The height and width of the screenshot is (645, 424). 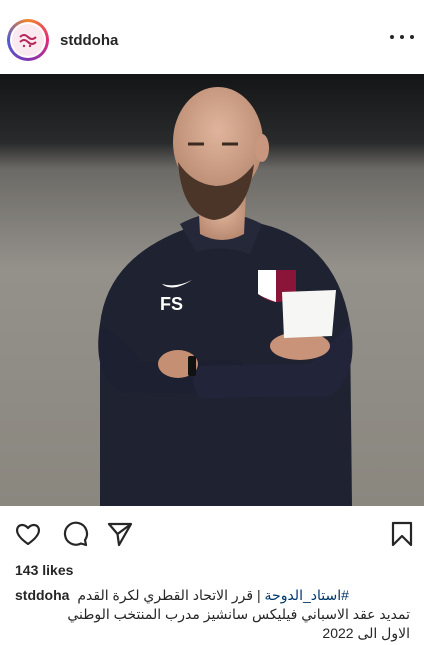 I want to click on caption-hashtag: #استاد_الدوحة, so click(x=307, y=595).